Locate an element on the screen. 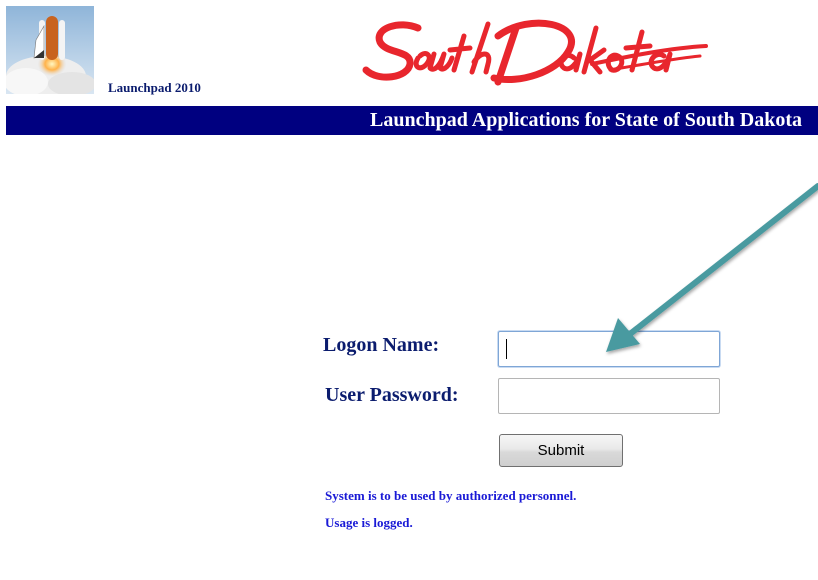 This screenshot has height=580, width=818. space-shuttle-logo-icon is located at coordinates (50, 50).